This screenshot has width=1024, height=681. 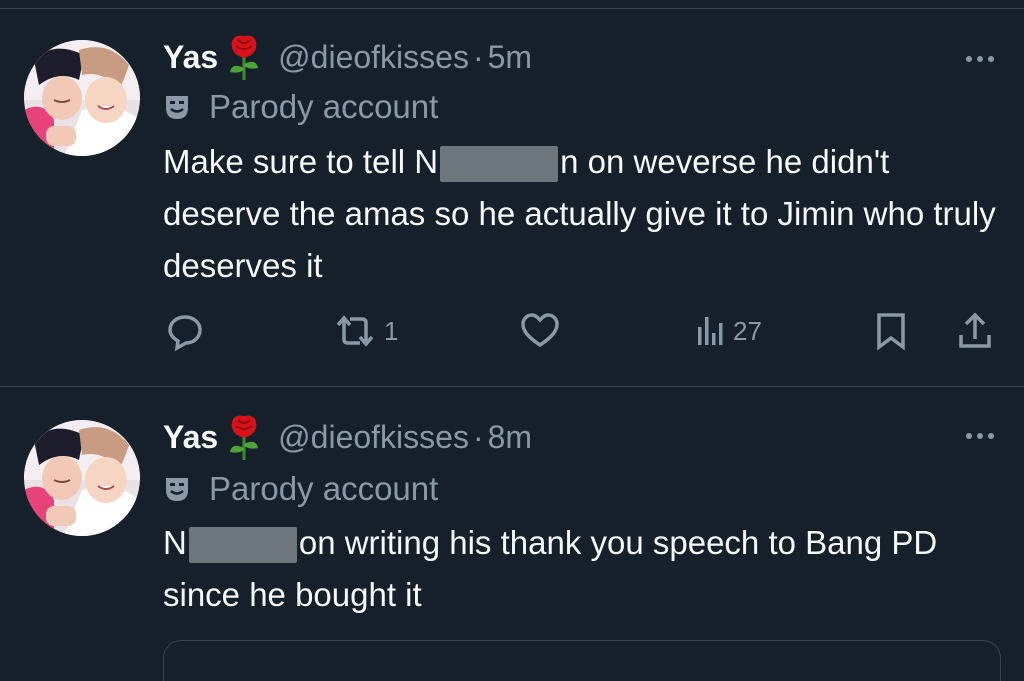 I want to click on timestamp: 8m, so click(x=510, y=437).